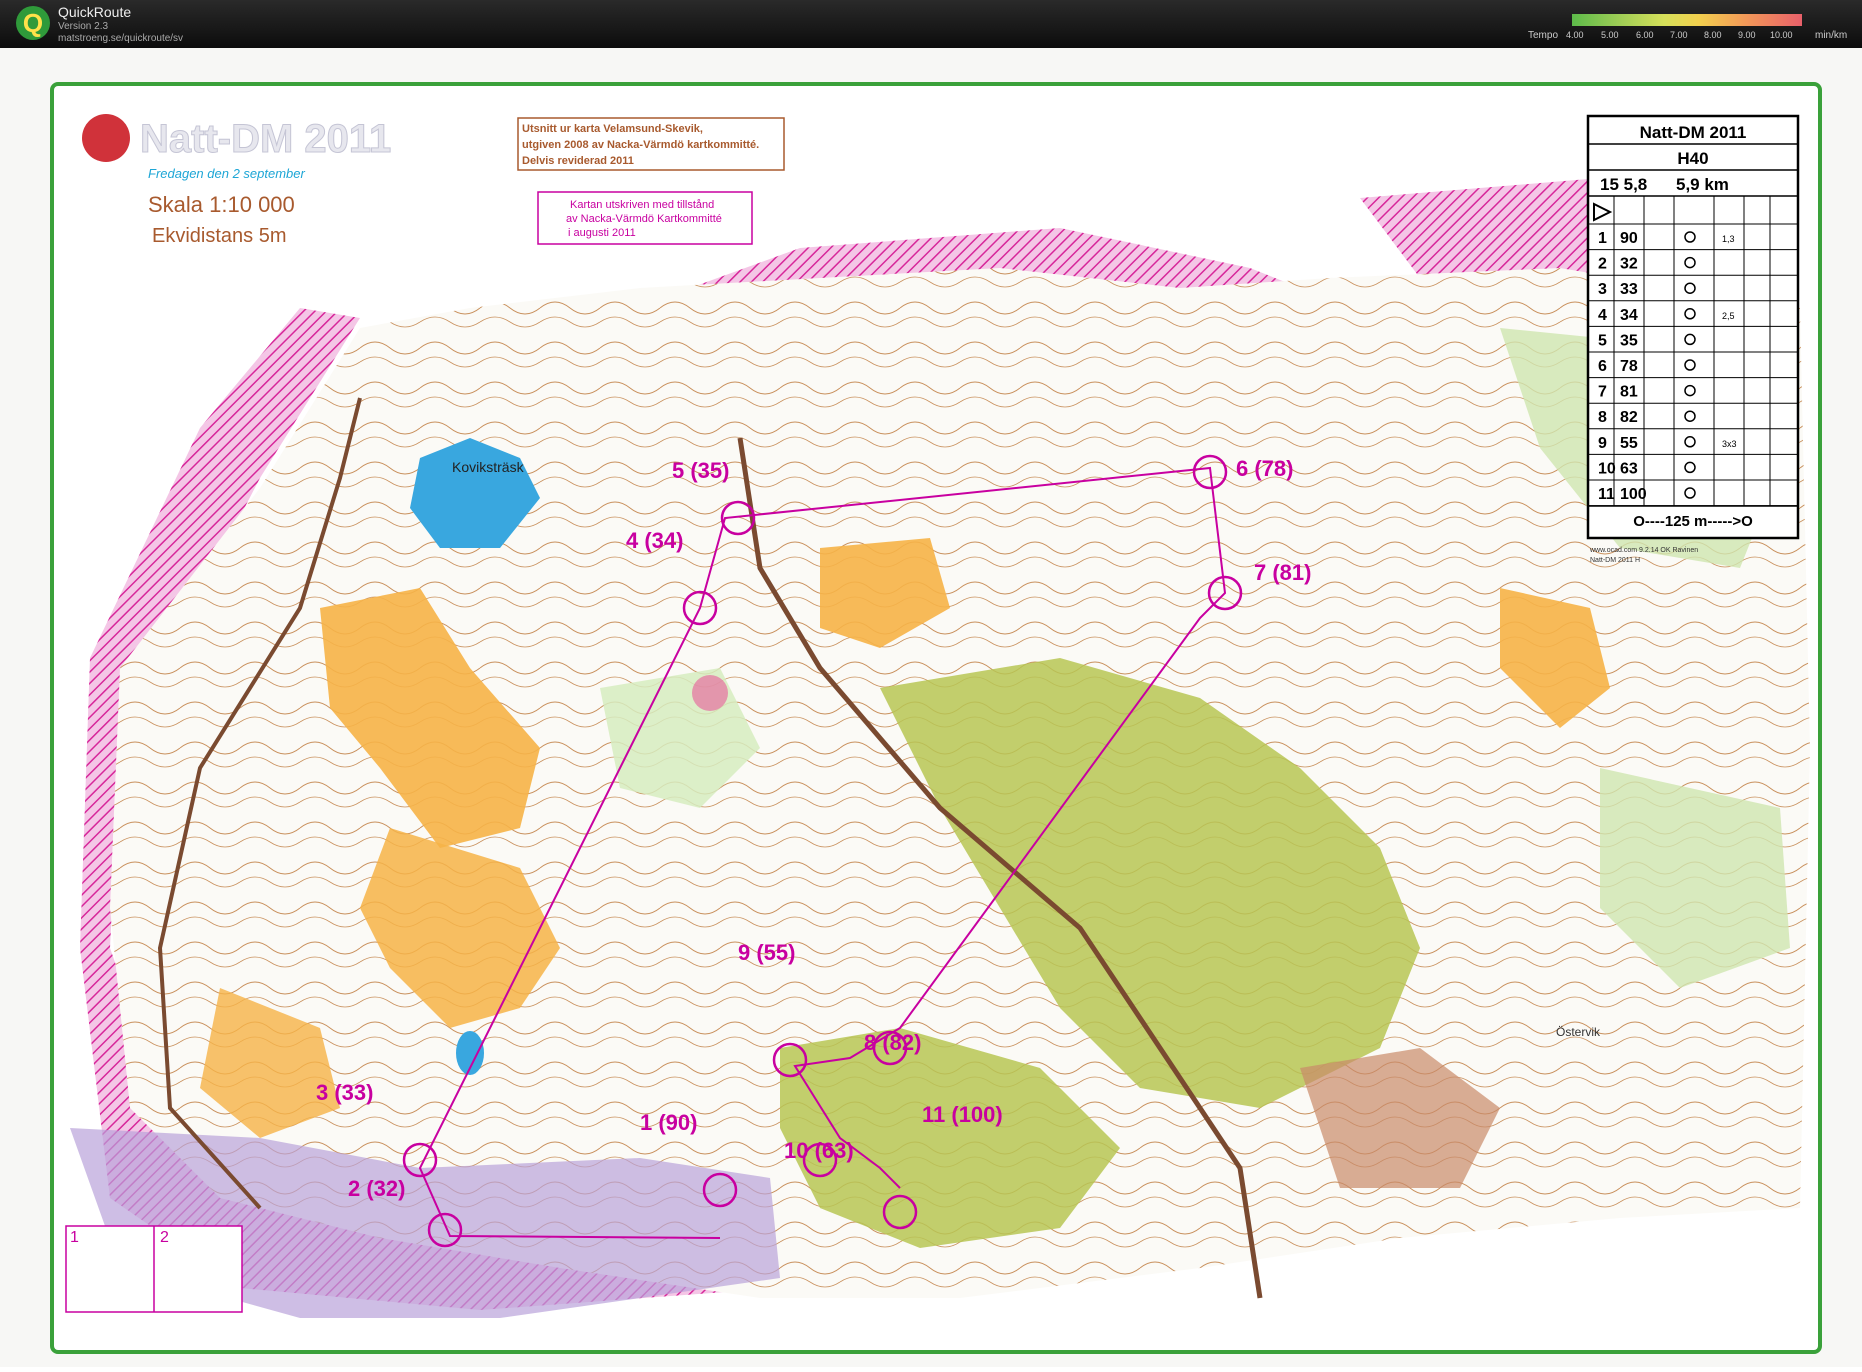 This screenshot has height=1372, width=1862. Describe the element at coordinates (488, 467) in the screenshot. I see `lake-name: Koviksträsk` at that location.